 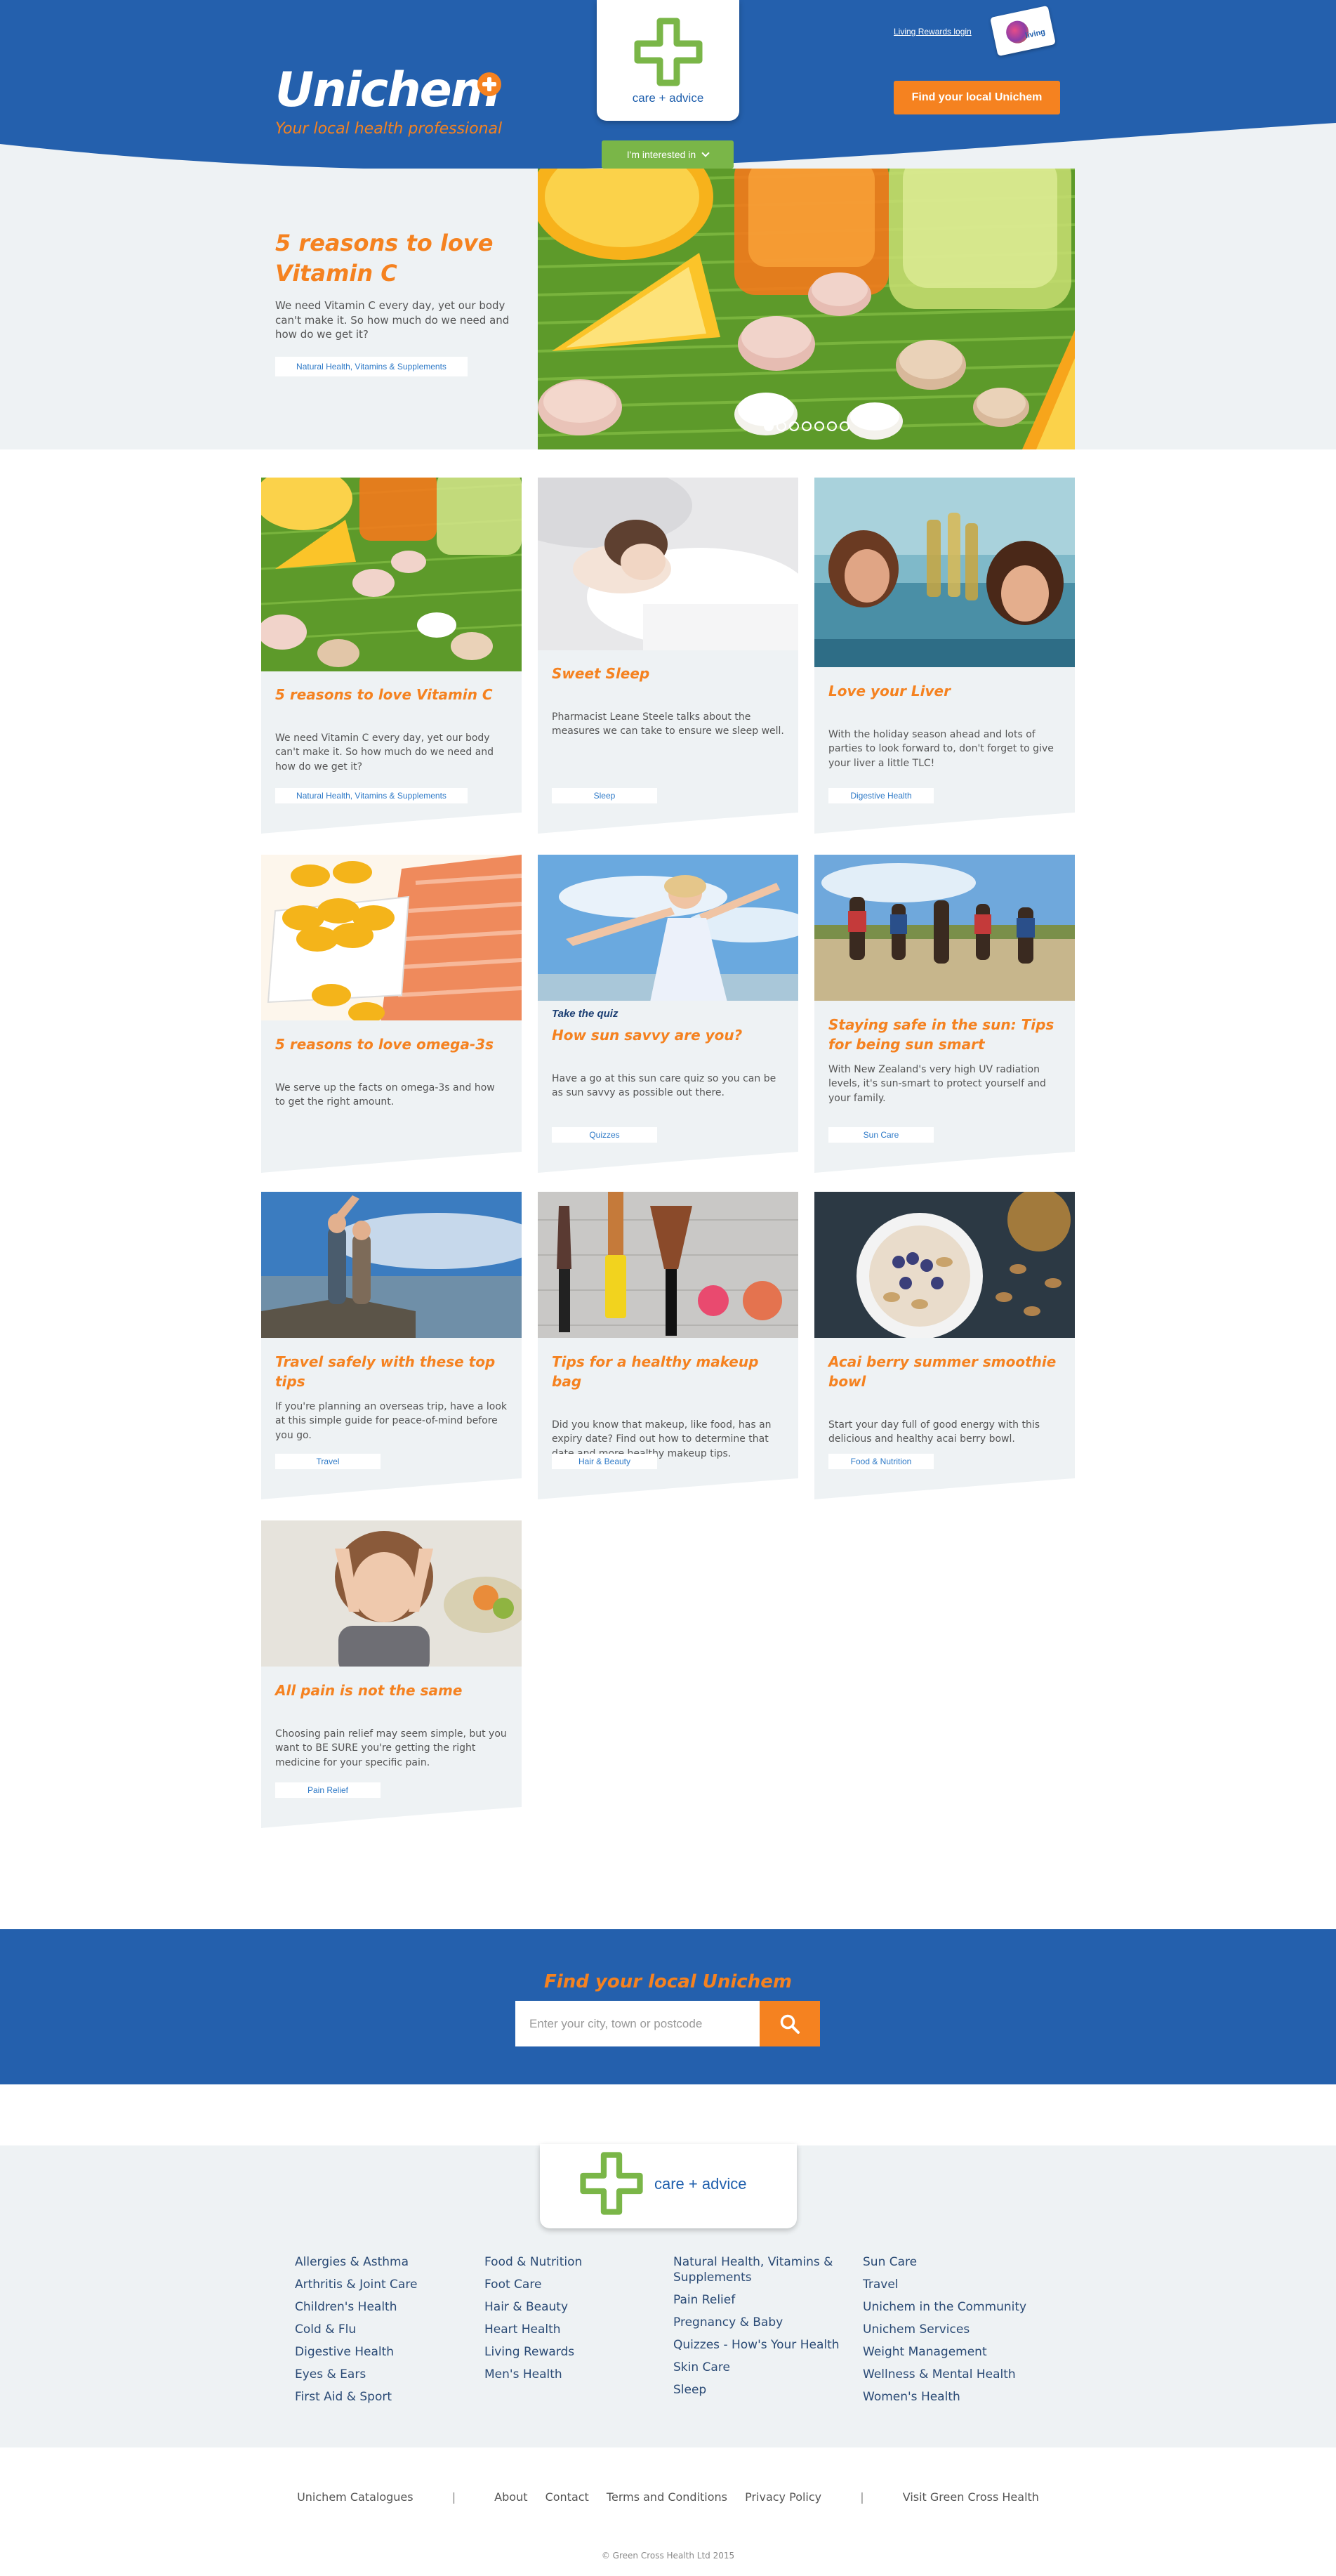 What do you see at coordinates (881, 1461) in the screenshot?
I see `article-category-tag: Food & Nutrition` at bounding box center [881, 1461].